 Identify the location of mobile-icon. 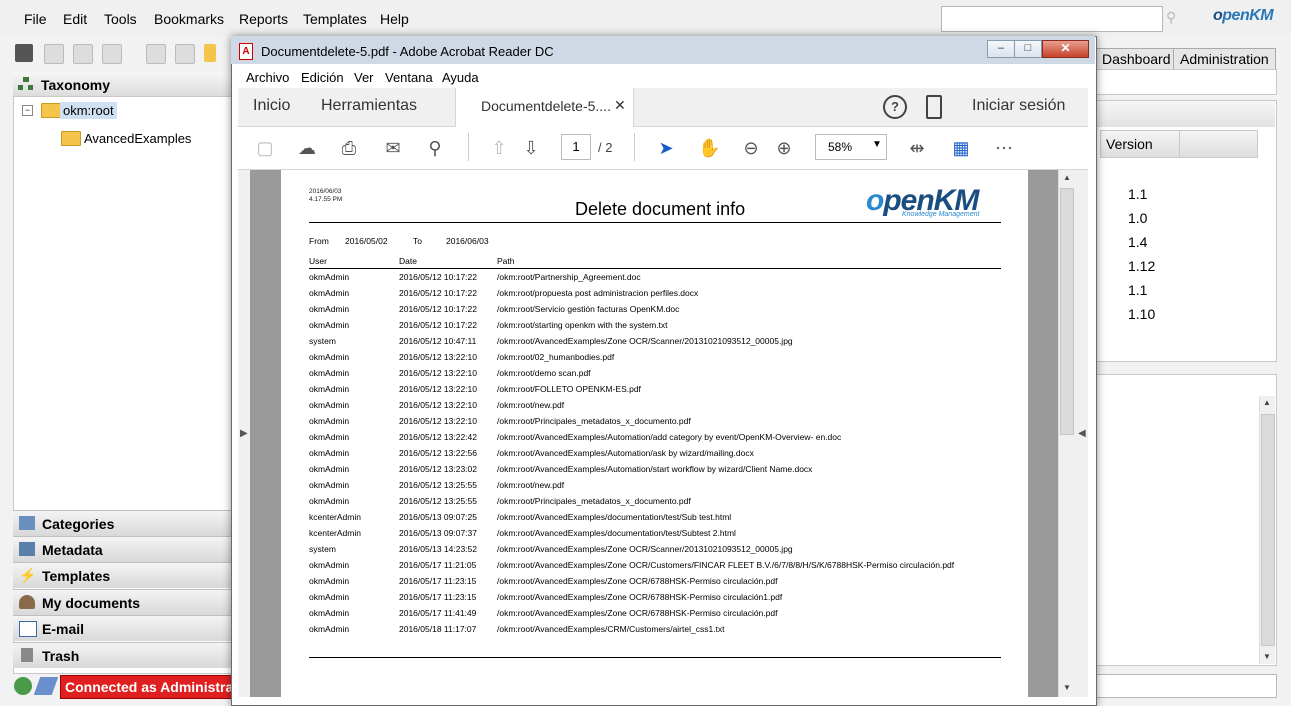
(934, 107).